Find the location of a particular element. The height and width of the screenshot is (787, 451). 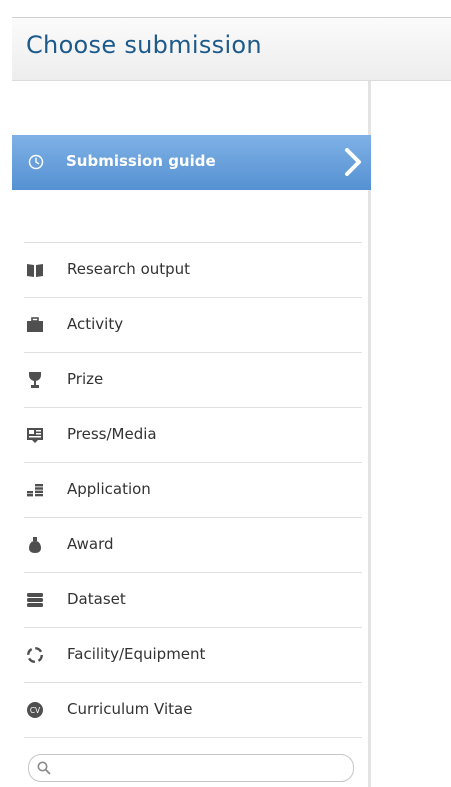

briefcase-icon is located at coordinates (35, 324).